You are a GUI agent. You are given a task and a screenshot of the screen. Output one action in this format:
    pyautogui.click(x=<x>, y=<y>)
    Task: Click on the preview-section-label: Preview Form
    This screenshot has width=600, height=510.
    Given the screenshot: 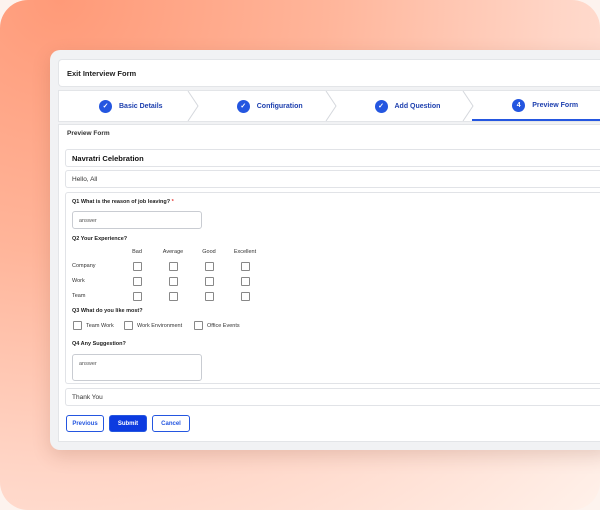 What is the action you would take?
    pyautogui.click(x=88, y=133)
    